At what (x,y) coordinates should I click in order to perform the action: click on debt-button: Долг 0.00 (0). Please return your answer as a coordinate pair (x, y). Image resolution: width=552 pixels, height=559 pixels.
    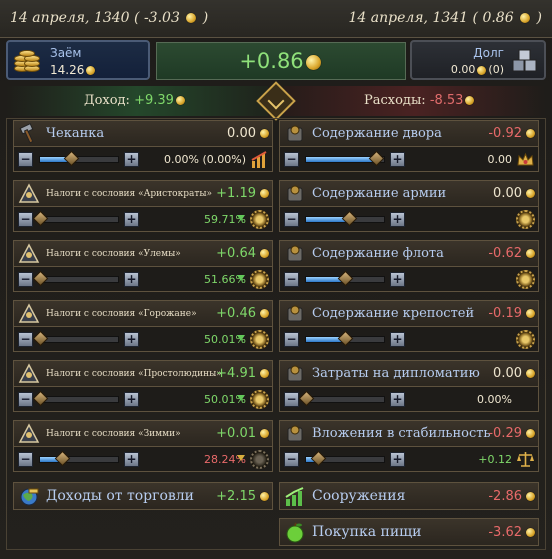
    Looking at the image, I should click on (478, 60).